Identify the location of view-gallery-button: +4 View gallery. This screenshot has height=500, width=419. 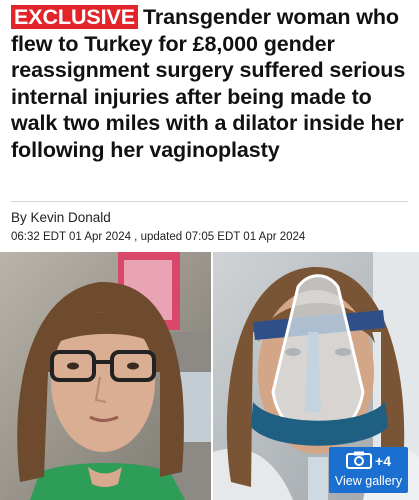
(368, 470).